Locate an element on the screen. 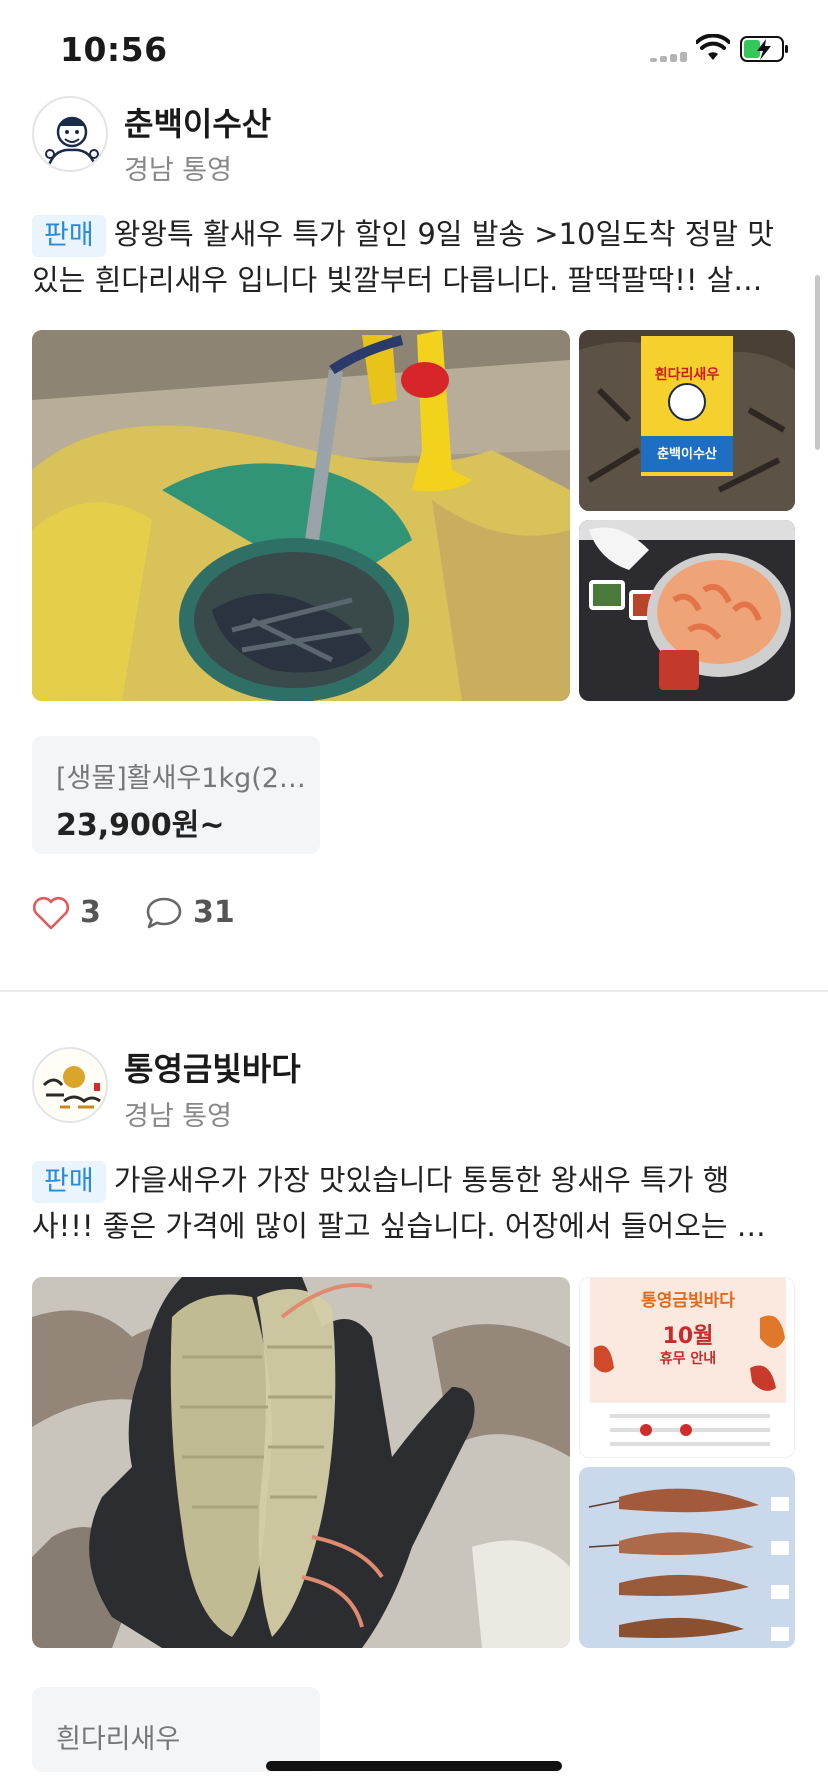  shrimp-sizes-photo is located at coordinates (687, 1557).